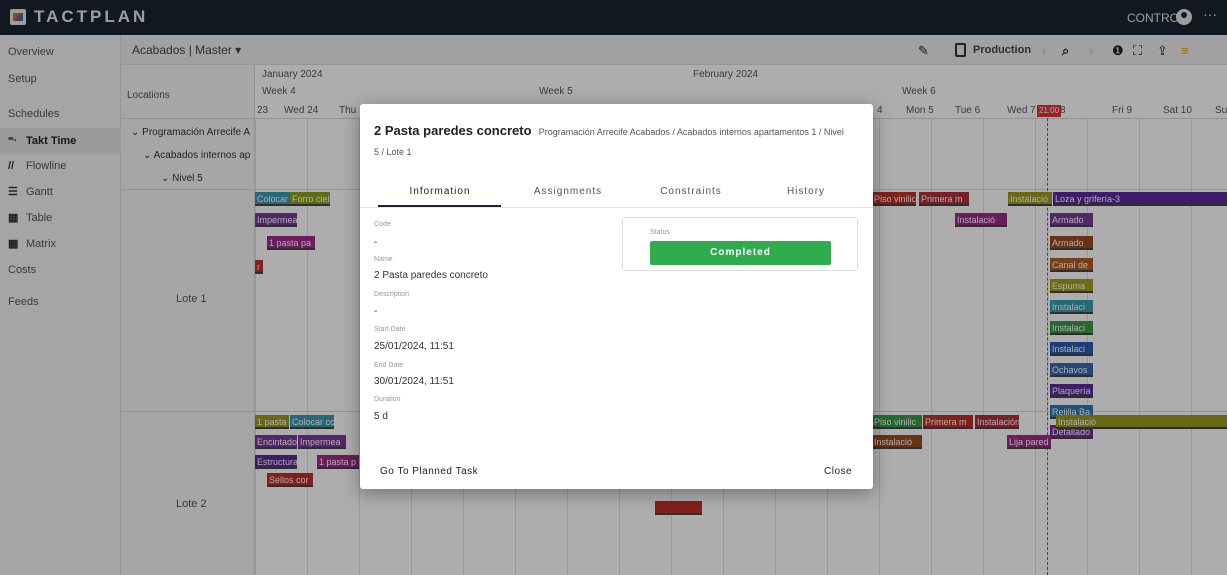 This screenshot has width=1227, height=575. What do you see at coordinates (429, 471) in the screenshot?
I see `go-to-planned-task-button: Go To Planned Task` at bounding box center [429, 471].